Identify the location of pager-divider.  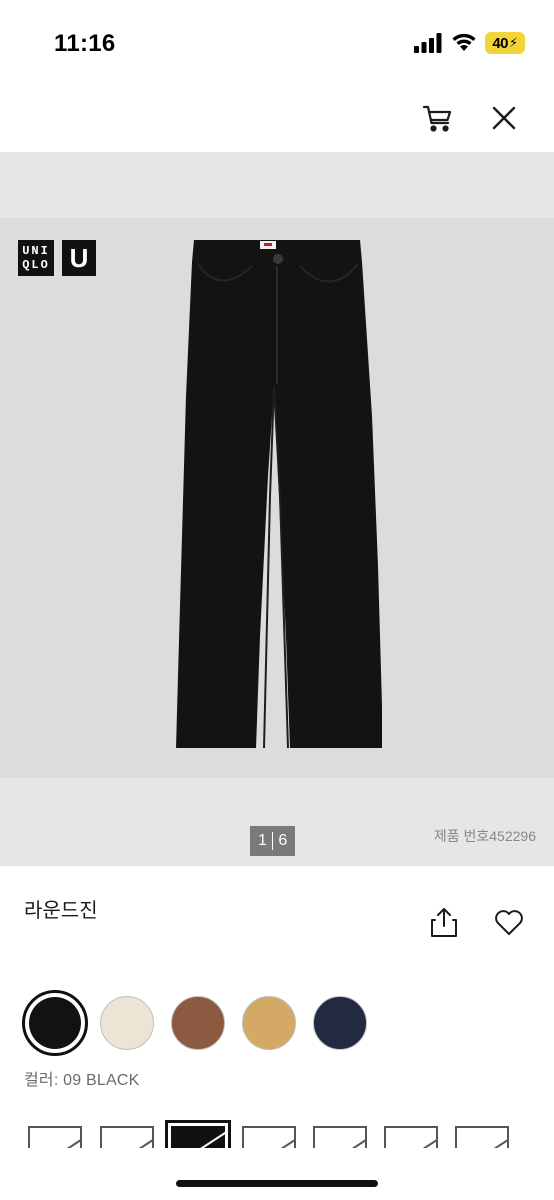
(272, 841).